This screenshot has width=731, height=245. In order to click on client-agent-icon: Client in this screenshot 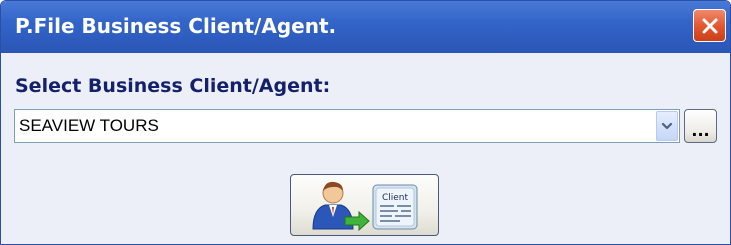, I will do `click(365, 206)`.